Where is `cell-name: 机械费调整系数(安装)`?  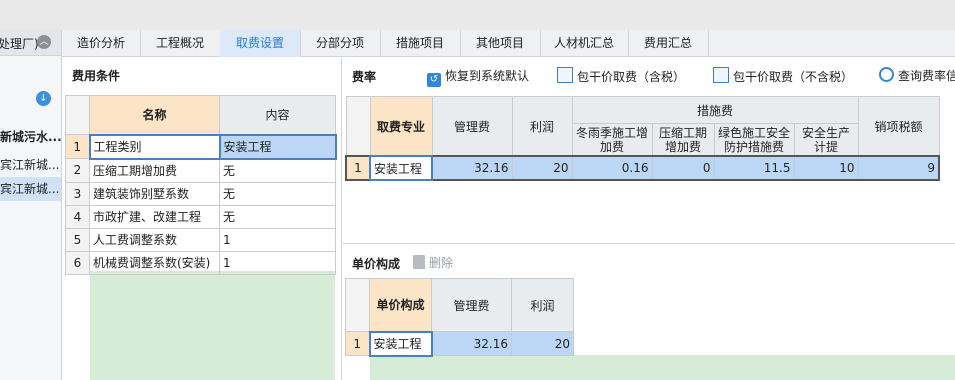 cell-name: 机械费调整系数(安装) is located at coordinates (154, 262).